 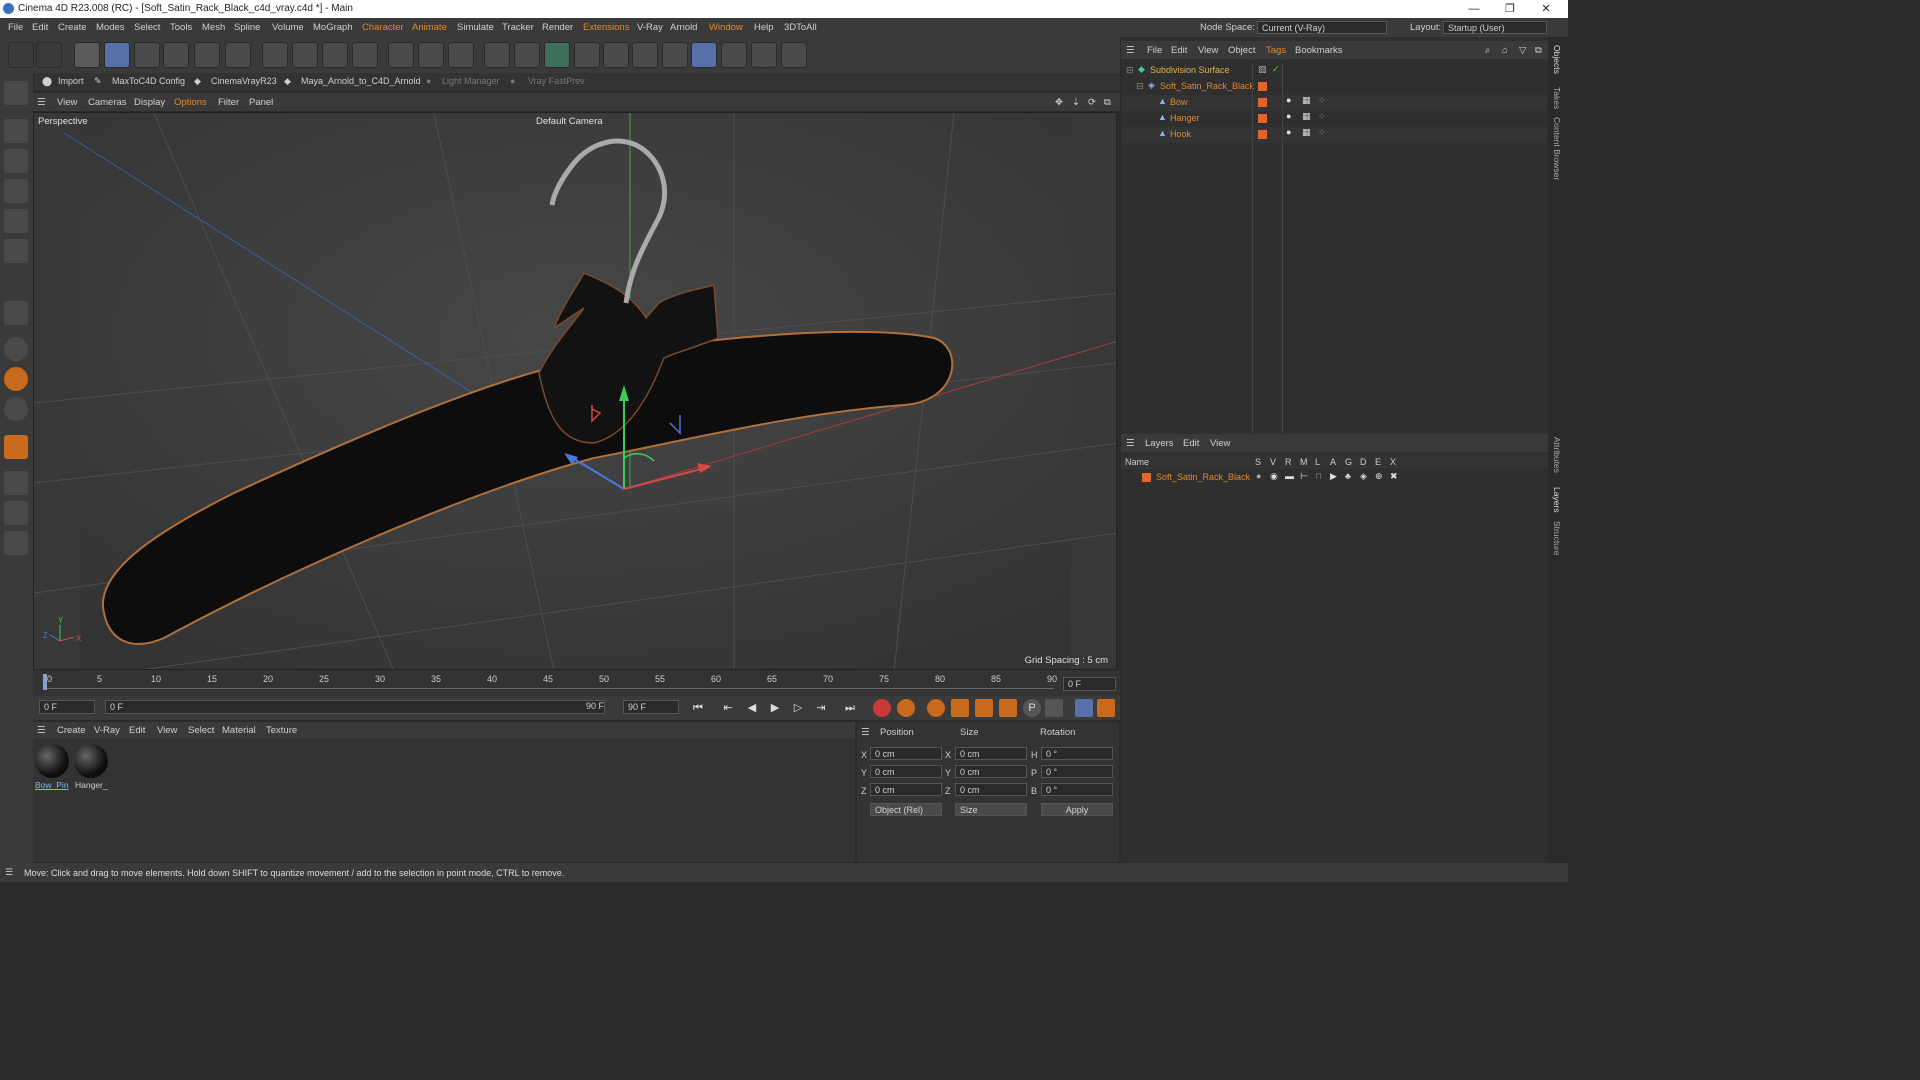 I want to click on bow-layer-color-icon, so click(x=1262, y=102).